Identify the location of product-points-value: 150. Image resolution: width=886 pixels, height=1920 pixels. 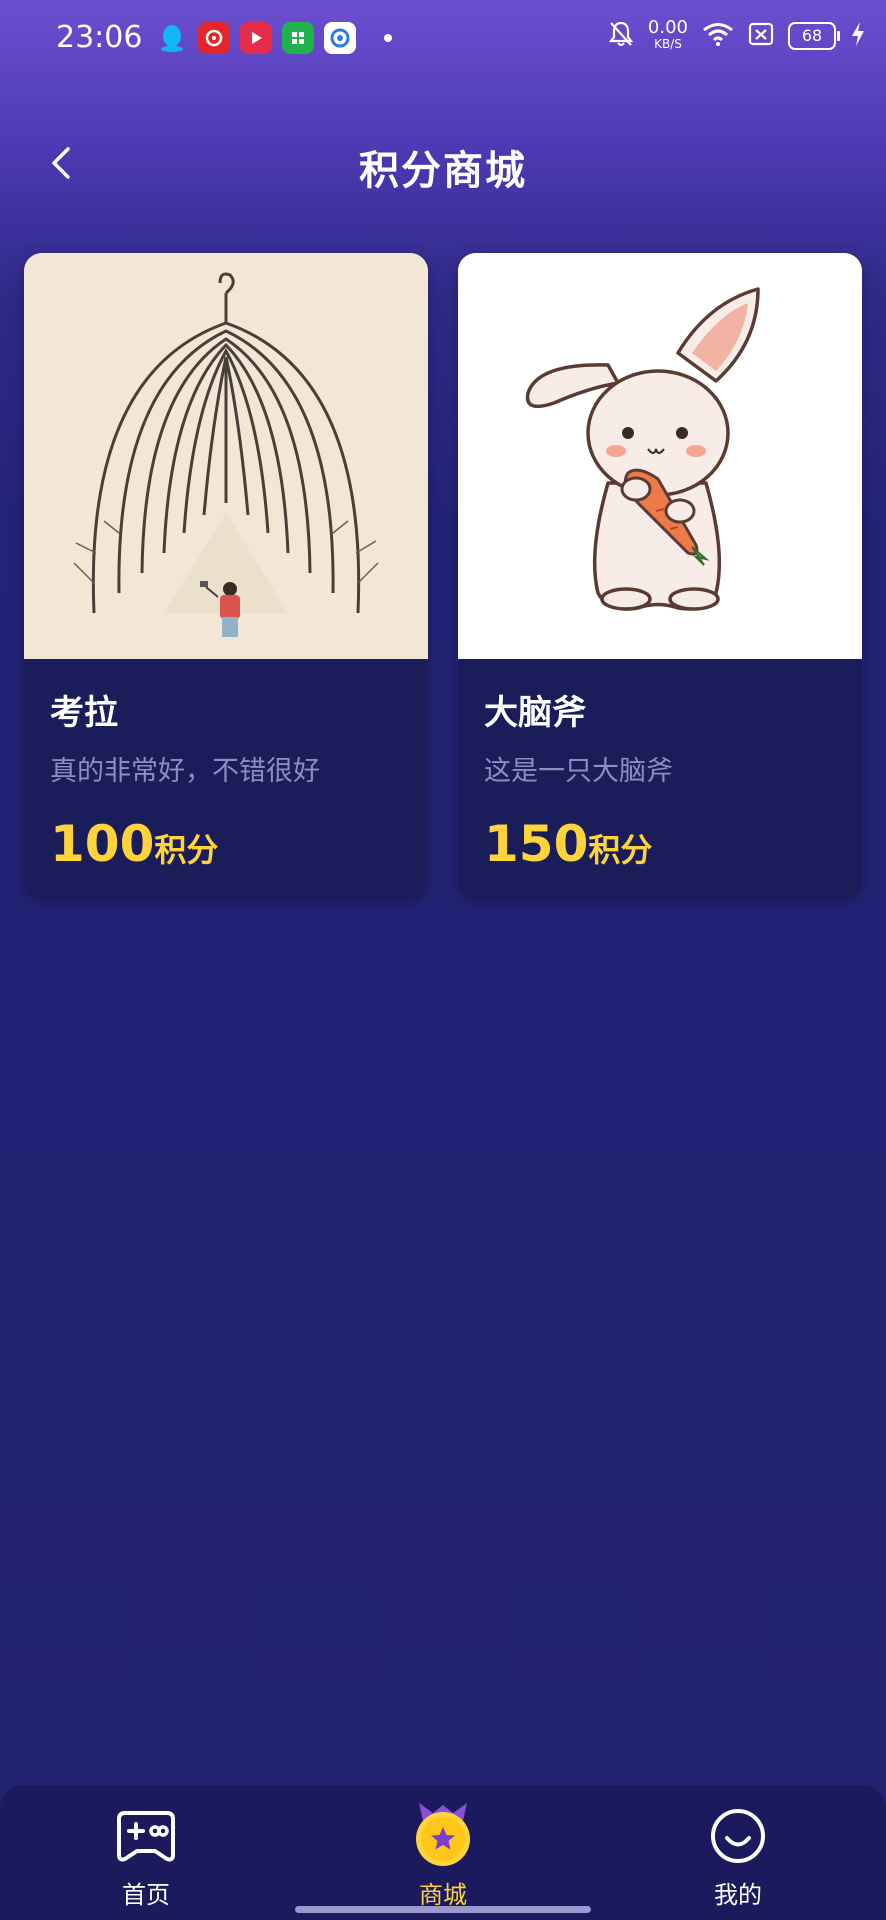
(536, 844).